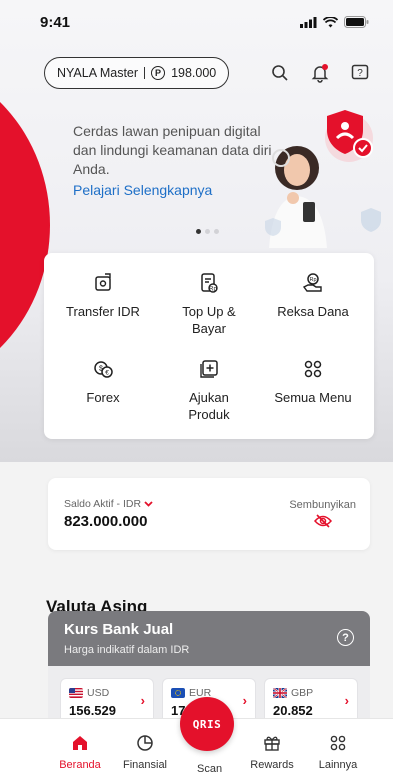 This screenshot has width=393, height=784. Describe the element at coordinates (98, 693) in the screenshot. I see `currency-code: USD` at that location.